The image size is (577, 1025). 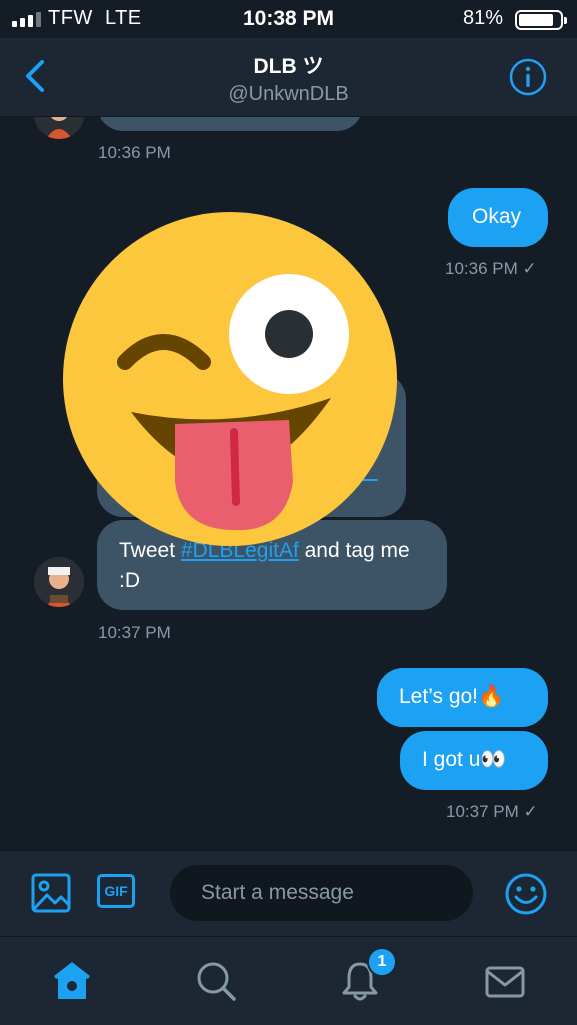 What do you see at coordinates (541, 20) in the screenshot?
I see `battery-icon` at bounding box center [541, 20].